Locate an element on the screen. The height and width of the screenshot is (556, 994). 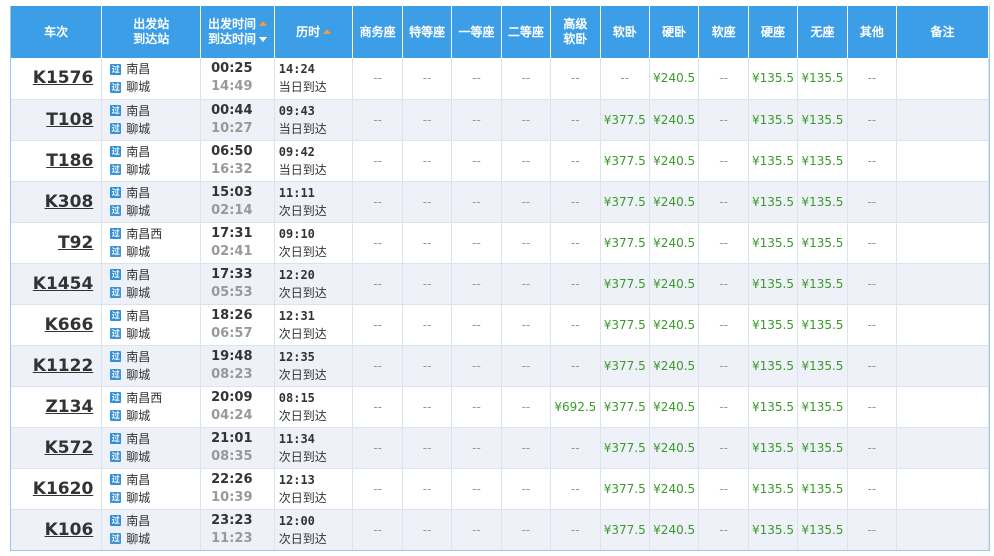
departure-time: 00:44 is located at coordinates (232, 110).